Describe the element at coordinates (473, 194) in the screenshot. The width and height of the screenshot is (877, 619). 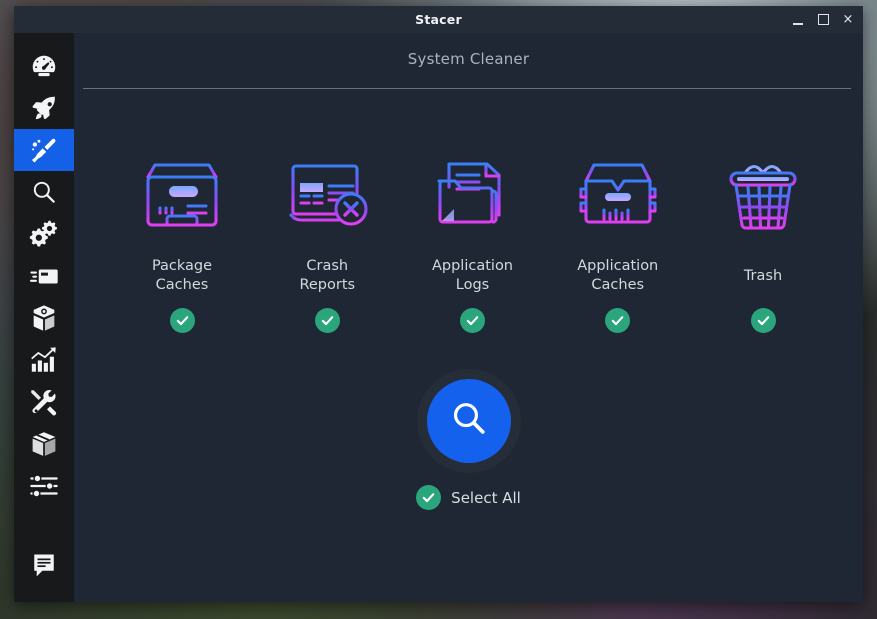
I see `application-logs-icon` at that location.